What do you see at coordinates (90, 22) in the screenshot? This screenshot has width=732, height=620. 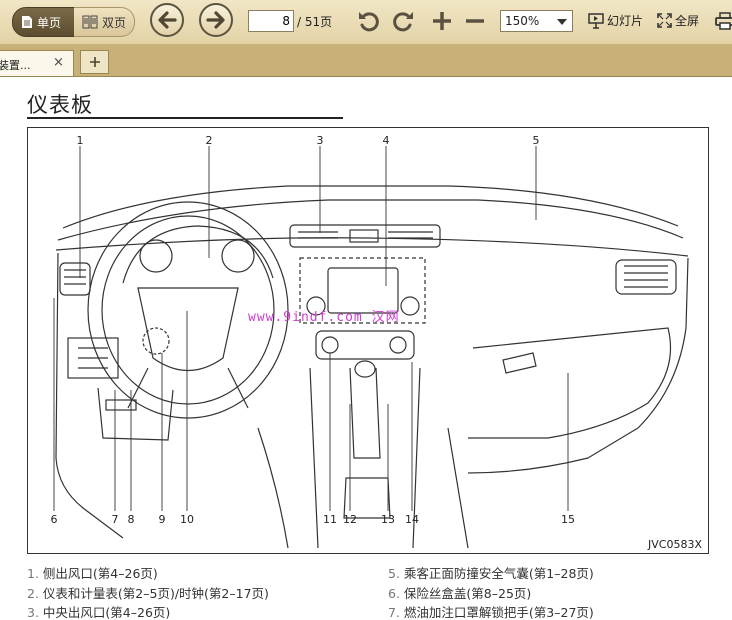 I see `double-page-icon` at bounding box center [90, 22].